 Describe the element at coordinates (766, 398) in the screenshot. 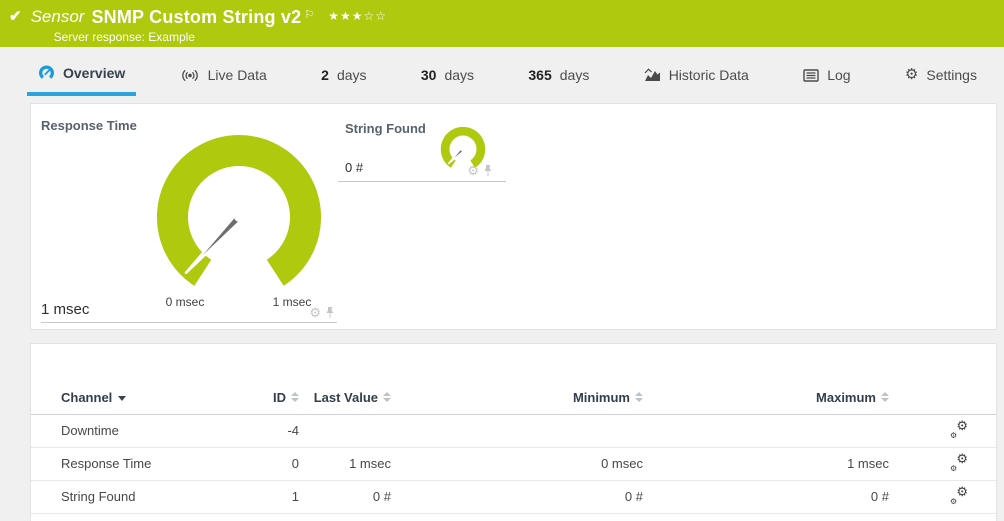

I see `column-header-maximum: Maximum` at that location.